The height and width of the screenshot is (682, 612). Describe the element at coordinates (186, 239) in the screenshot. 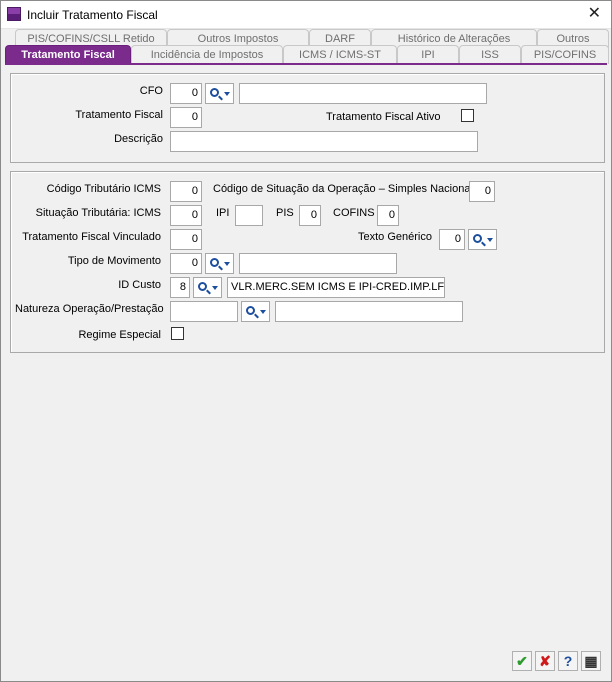

I see `trat-vinculado-field: 0` at that location.